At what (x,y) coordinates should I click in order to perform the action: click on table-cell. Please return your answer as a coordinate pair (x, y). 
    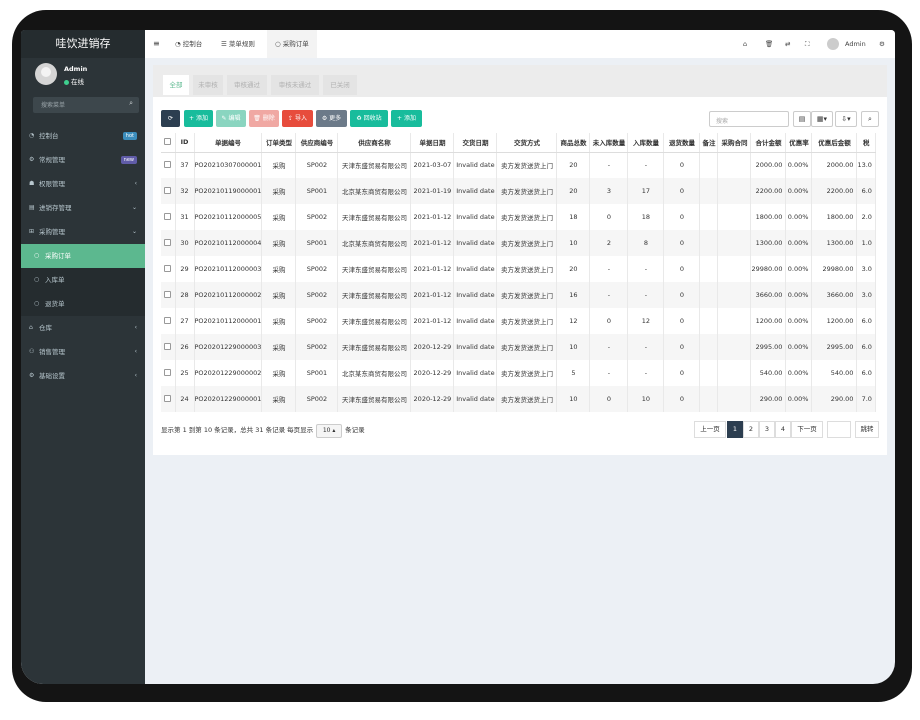
    Looking at the image, I should click on (734, 321).